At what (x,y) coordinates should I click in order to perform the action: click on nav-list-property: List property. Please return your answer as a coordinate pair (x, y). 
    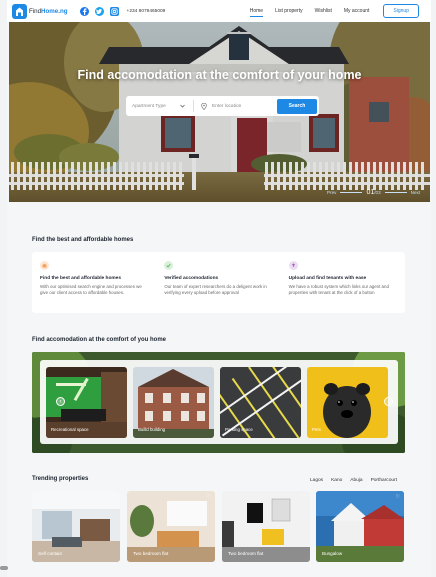
    Looking at the image, I should click on (289, 11).